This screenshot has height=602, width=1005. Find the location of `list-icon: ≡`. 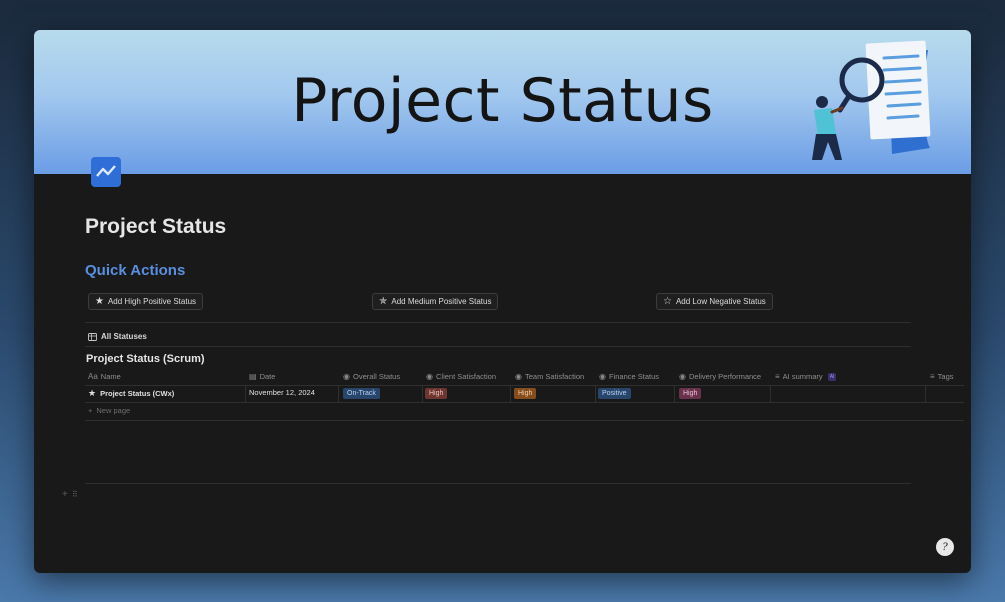

list-icon: ≡ is located at coordinates (932, 376).